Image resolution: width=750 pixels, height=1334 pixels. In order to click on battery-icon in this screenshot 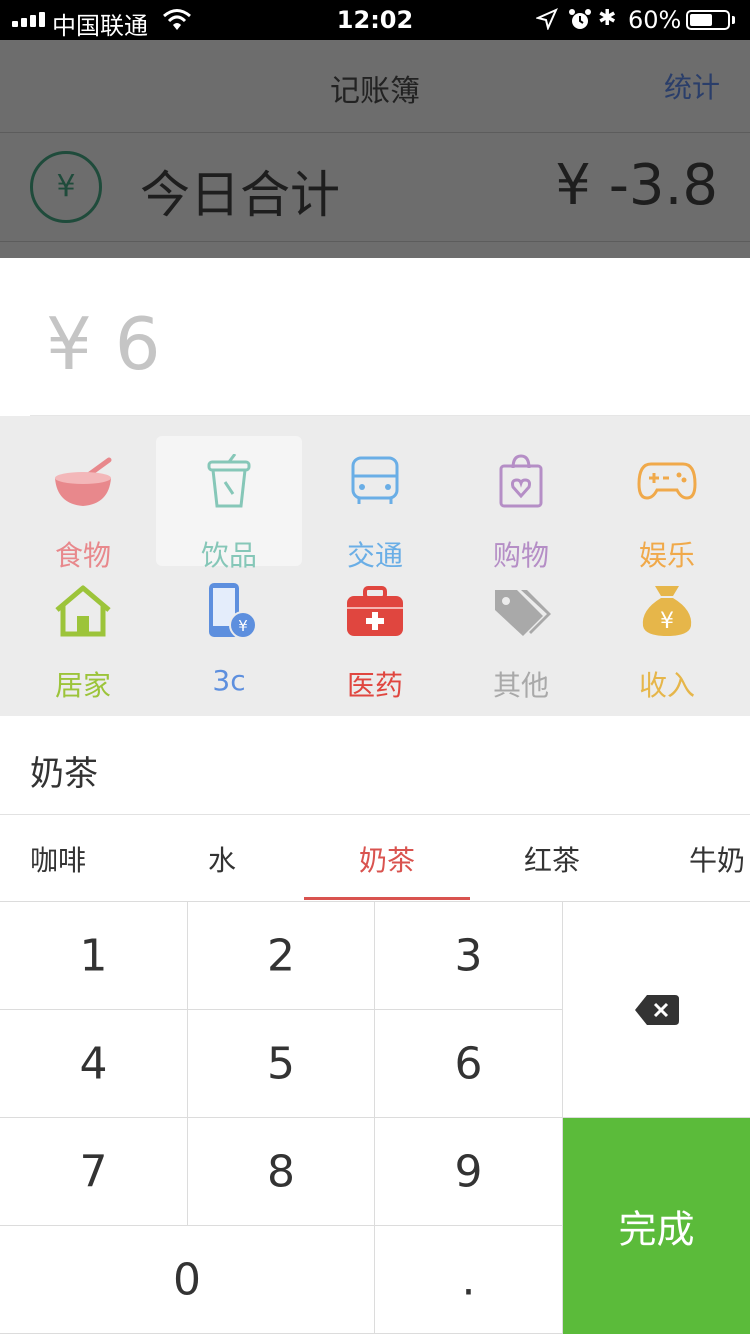, I will do `click(708, 20)`.